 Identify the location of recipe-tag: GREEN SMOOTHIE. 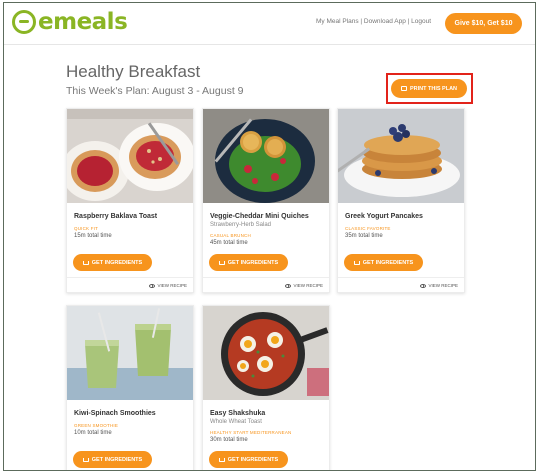
(96, 425).